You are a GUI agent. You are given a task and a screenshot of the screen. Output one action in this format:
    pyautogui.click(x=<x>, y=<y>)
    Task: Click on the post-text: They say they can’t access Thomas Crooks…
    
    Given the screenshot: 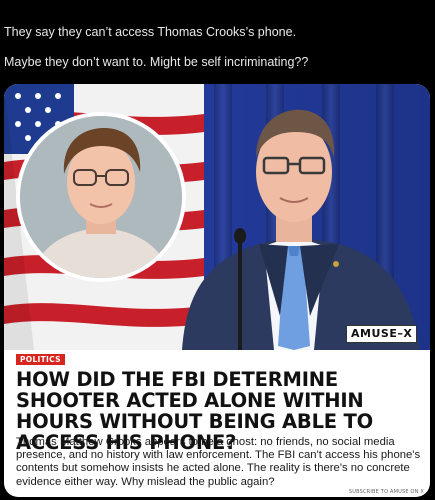 What is the action you would take?
    pyautogui.click(x=216, y=54)
    